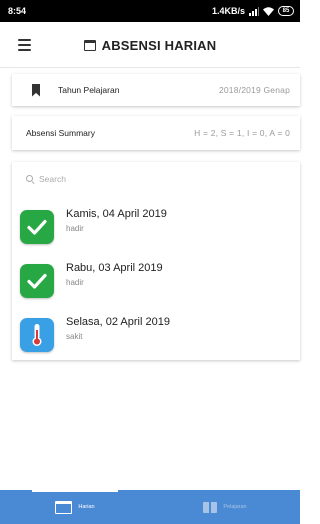  I want to click on signal-icon, so click(254, 11).